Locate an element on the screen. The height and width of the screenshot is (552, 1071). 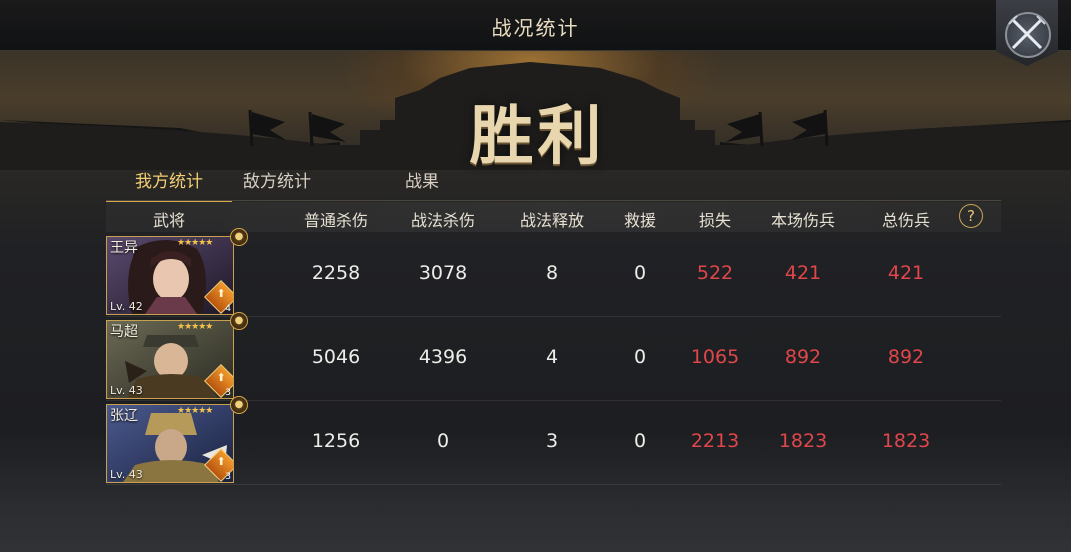
victory-label: 胜利 is located at coordinates (537, 136).